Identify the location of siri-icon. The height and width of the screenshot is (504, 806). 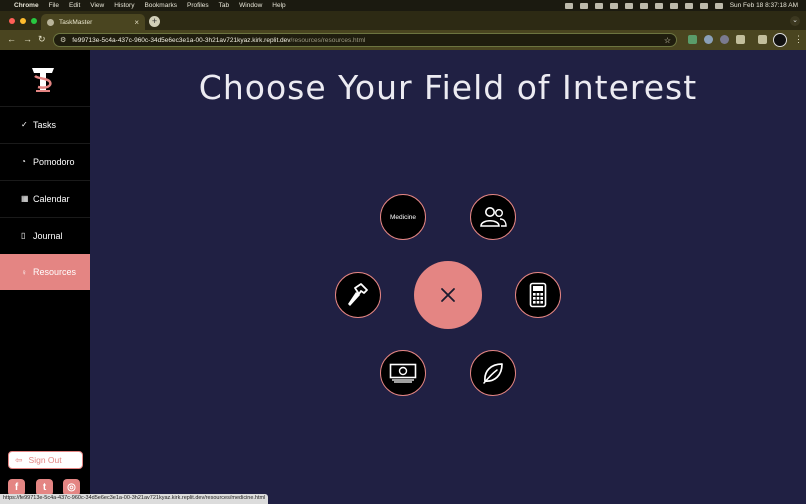
(718, 5).